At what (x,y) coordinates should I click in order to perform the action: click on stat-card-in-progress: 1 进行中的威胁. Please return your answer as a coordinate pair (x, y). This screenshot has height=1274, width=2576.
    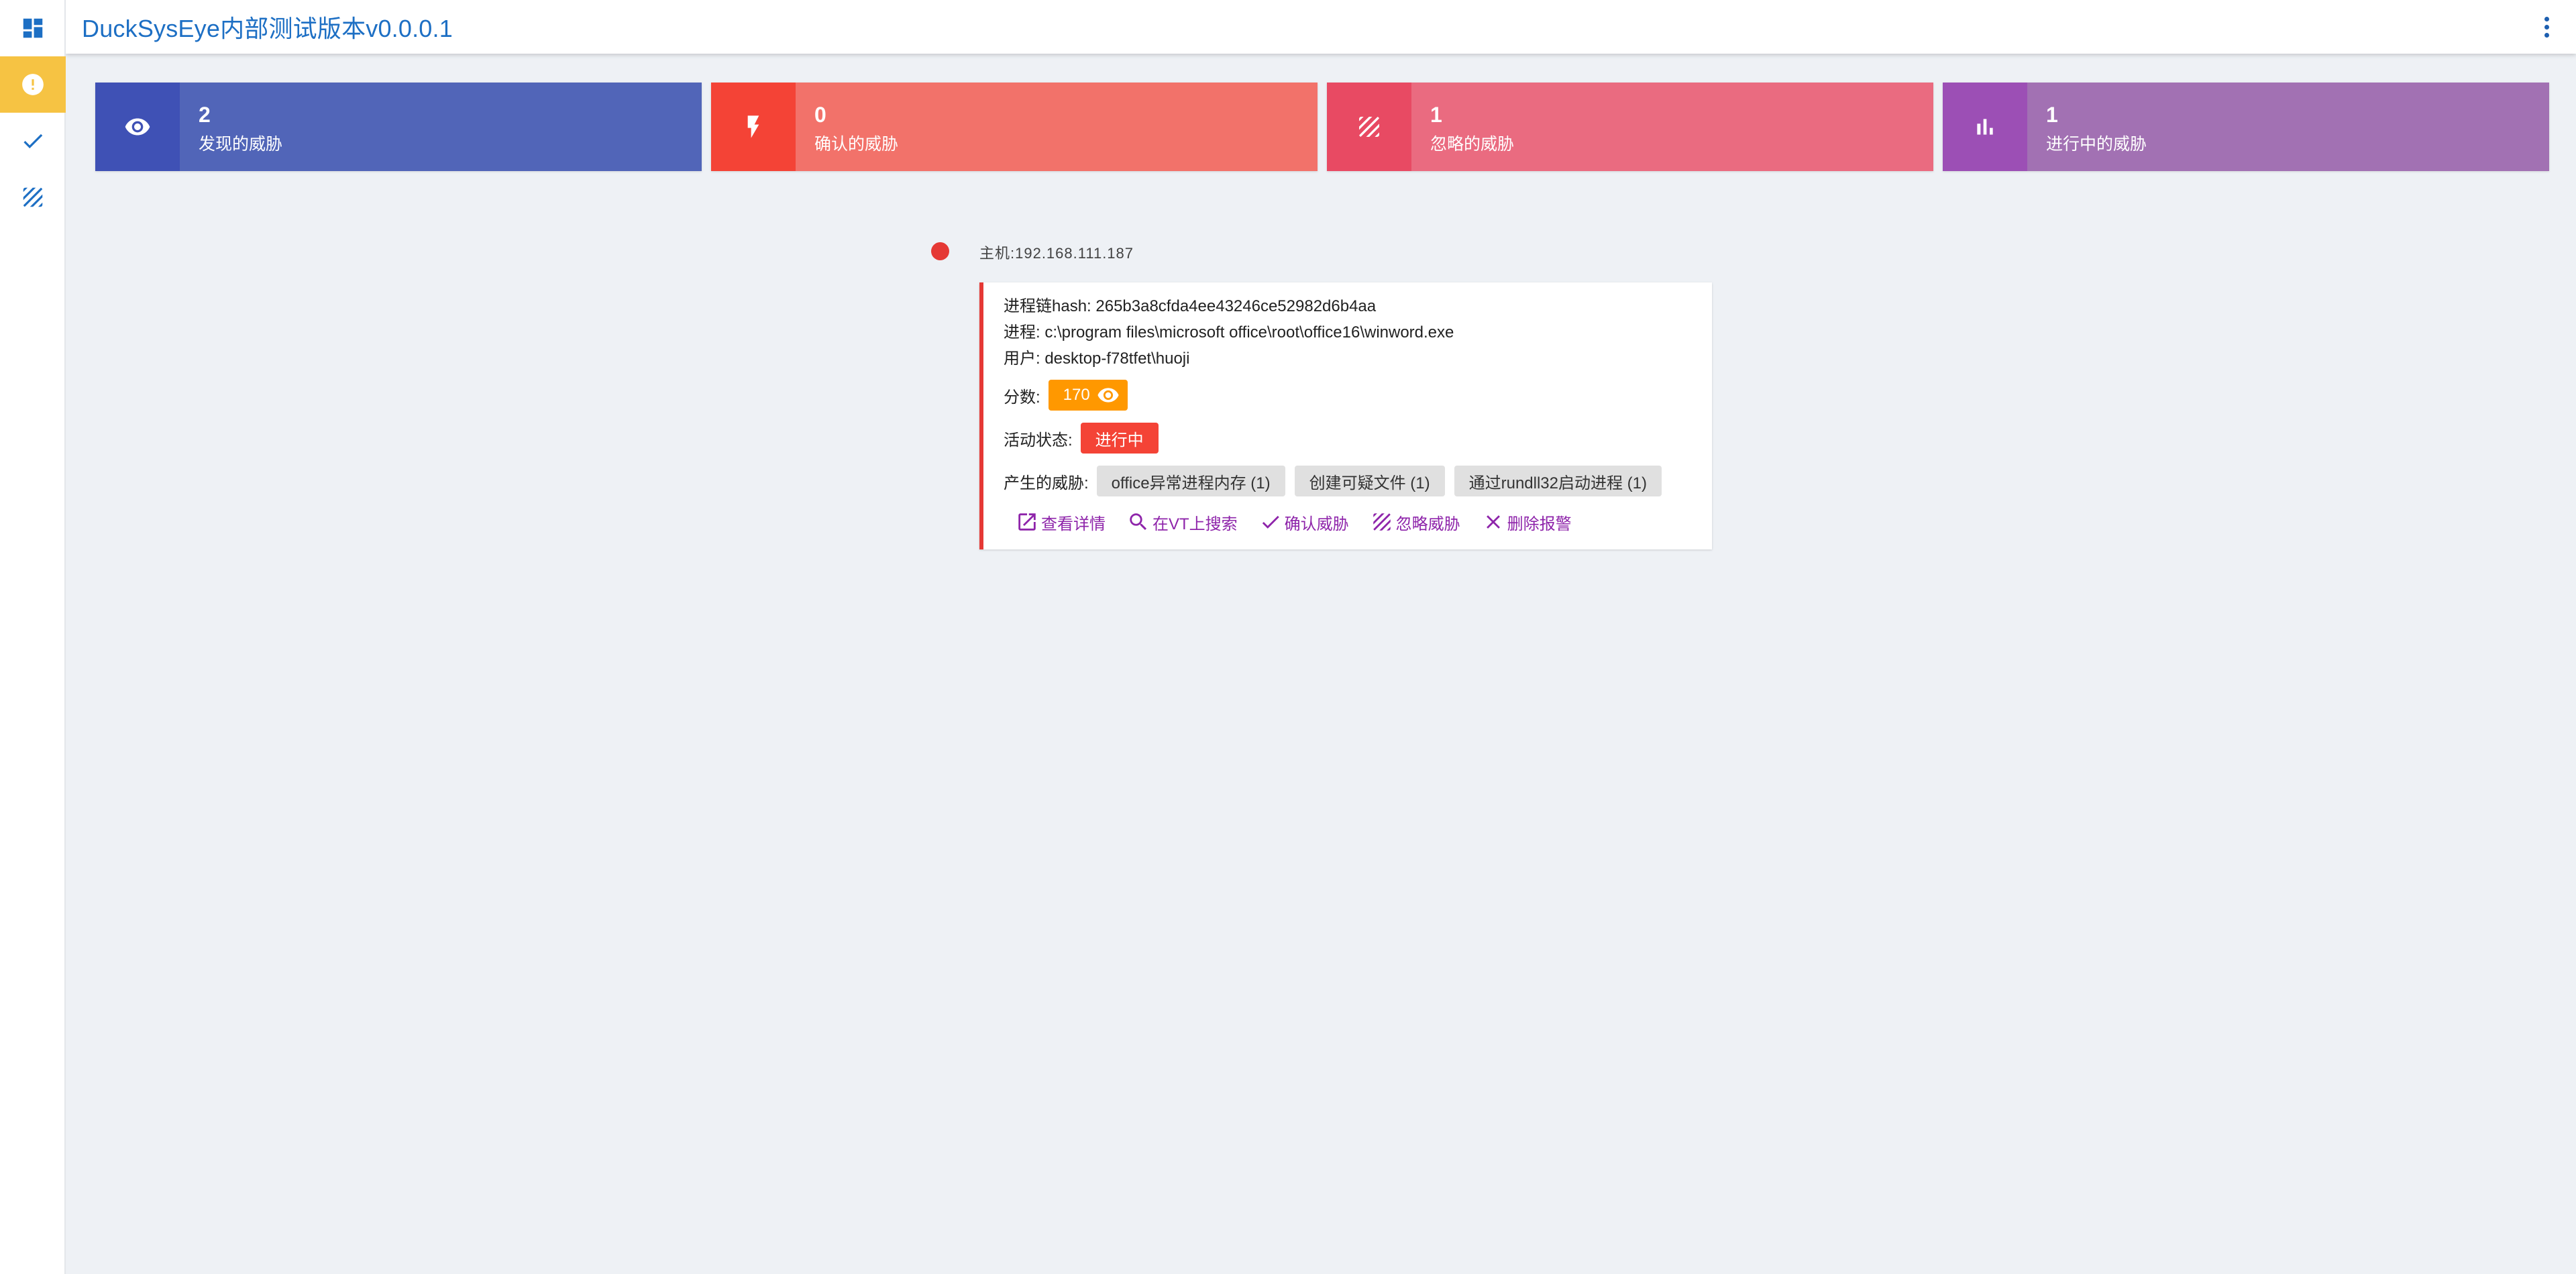
    Looking at the image, I should click on (2246, 127).